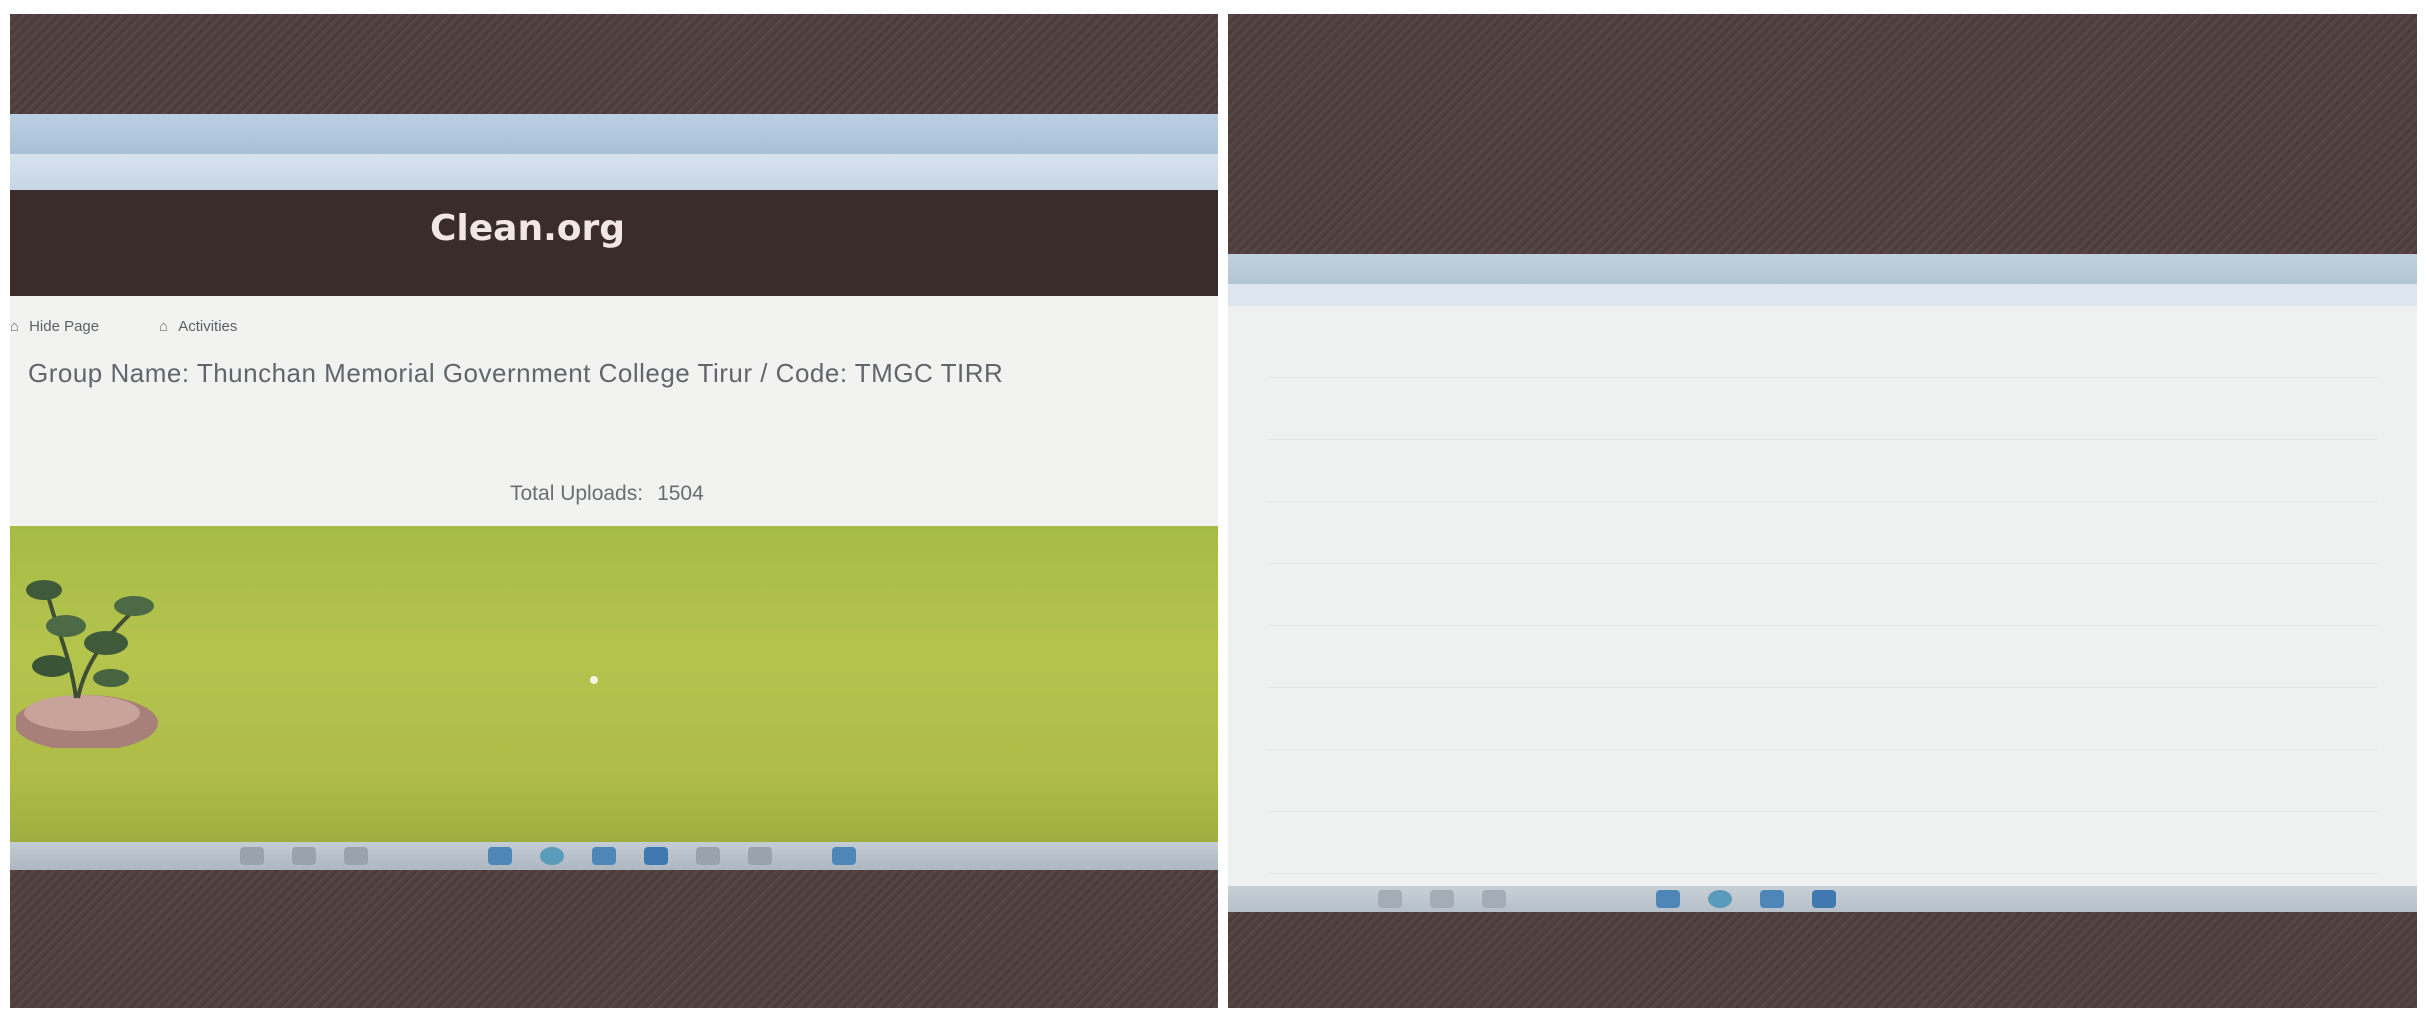  I want to click on home-link: ⌂ Hide Page, so click(54, 326).